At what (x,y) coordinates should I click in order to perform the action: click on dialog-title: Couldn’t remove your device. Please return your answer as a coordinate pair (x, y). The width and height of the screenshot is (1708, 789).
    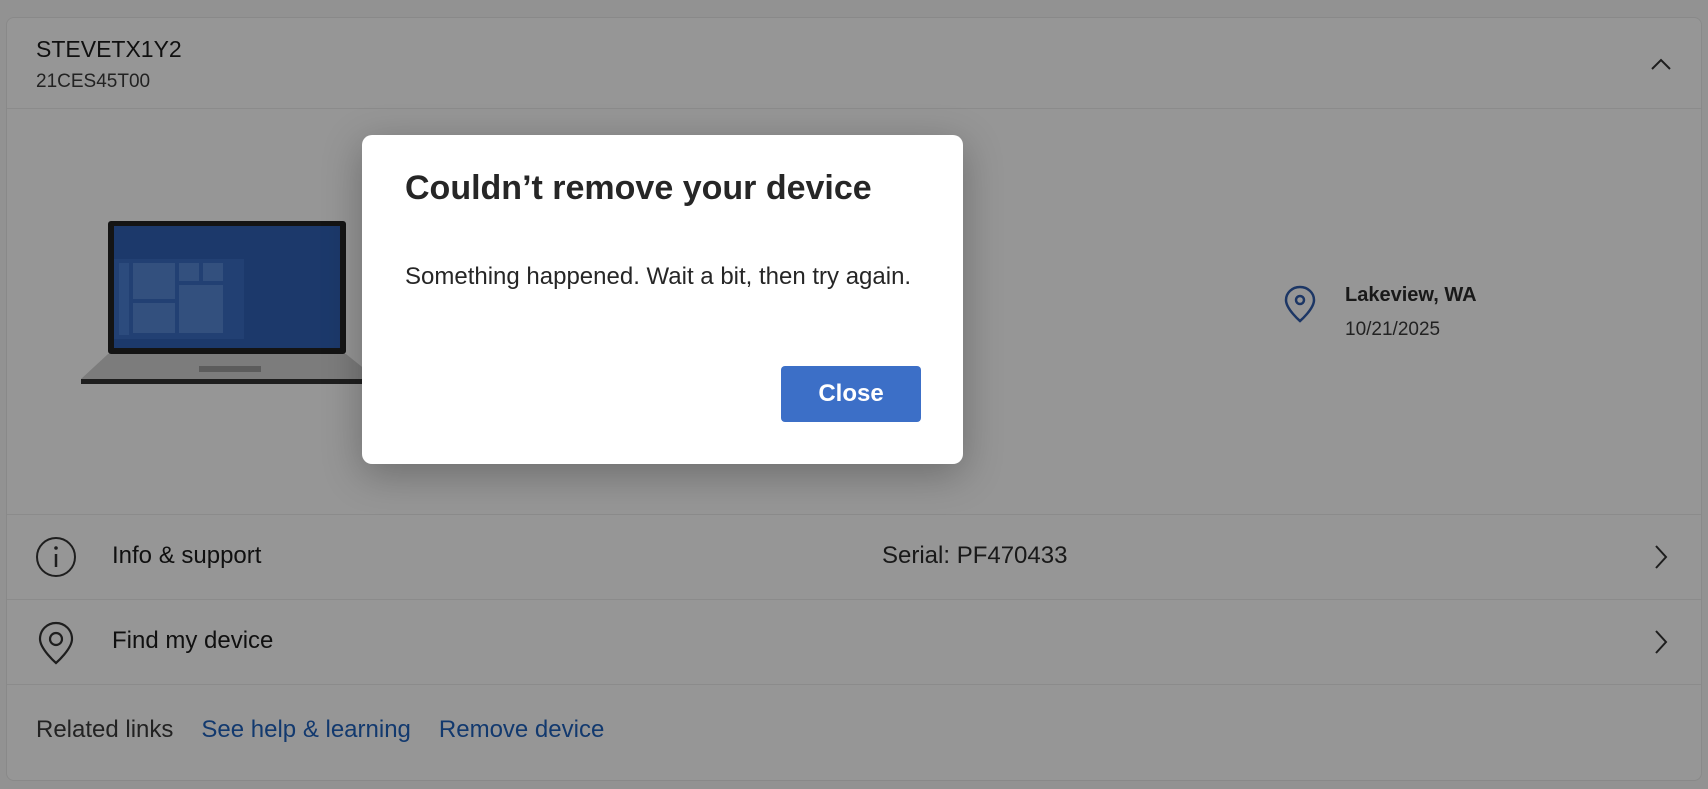
    Looking at the image, I should click on (638, 188).